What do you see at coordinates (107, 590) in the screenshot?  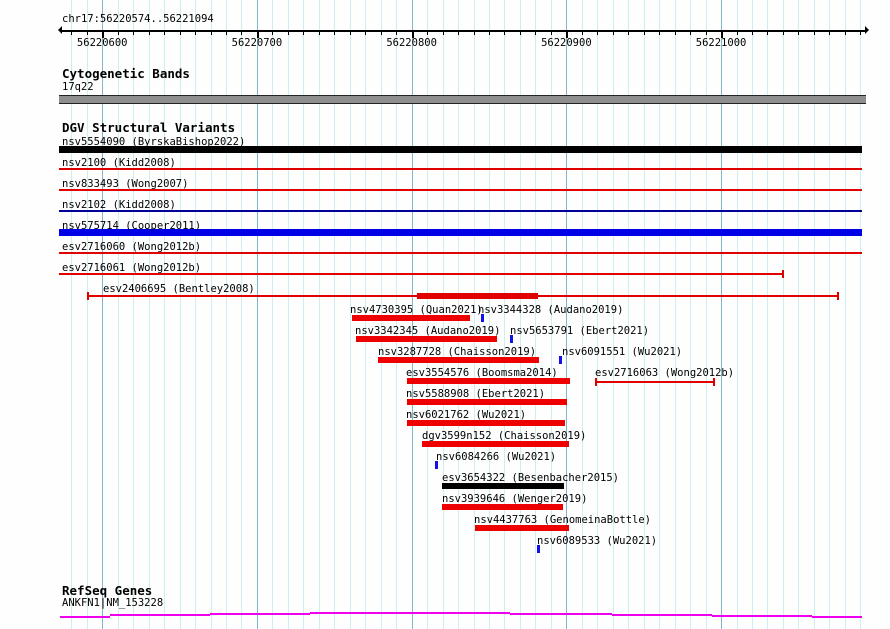 I see `section-title-refseq-genes: RefSeq Genes` at bounding box center [107, 590].